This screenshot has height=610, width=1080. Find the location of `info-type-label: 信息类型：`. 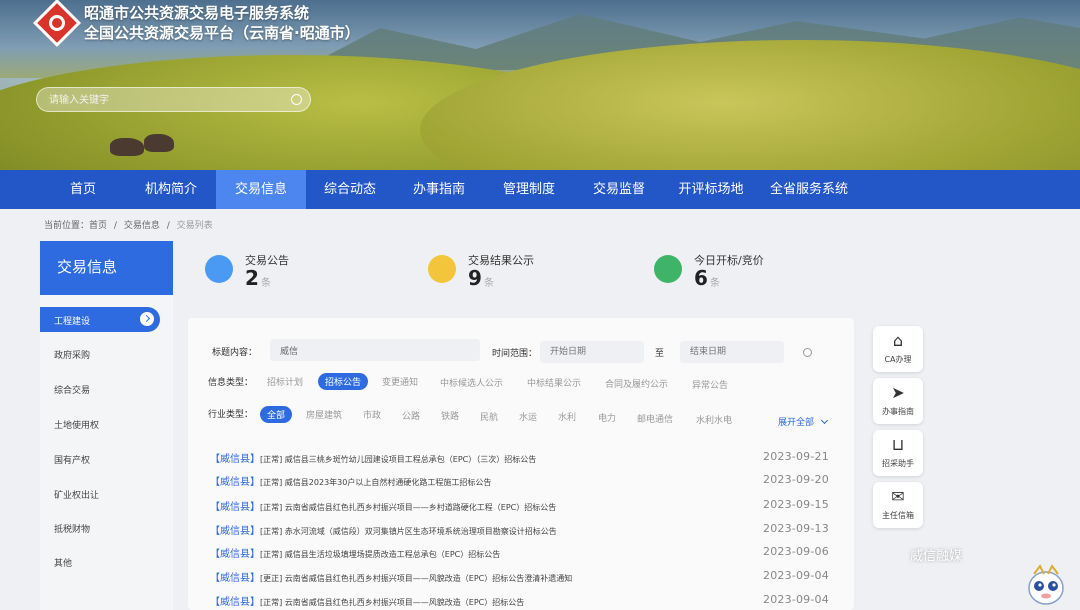

info-type-label: 信息类型： is located at coordinates (231, 383).